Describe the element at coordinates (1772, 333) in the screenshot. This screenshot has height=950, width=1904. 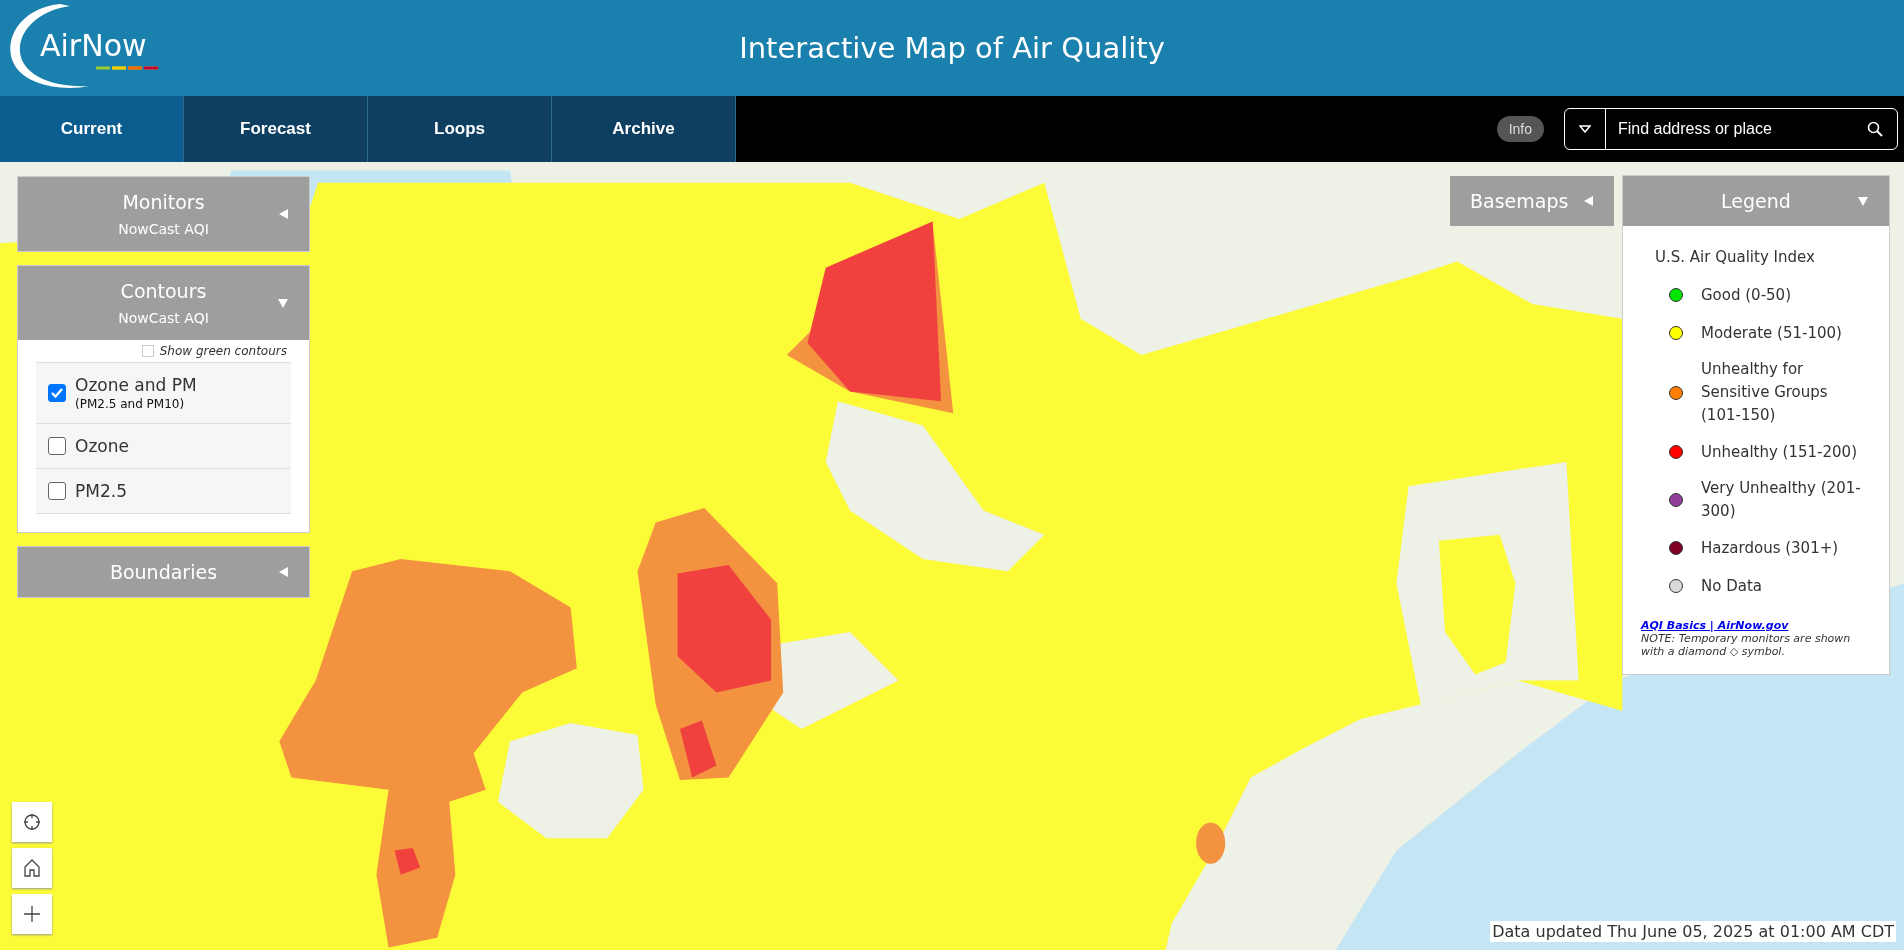
I see `legend-label: Moderate (51-100)` at that location.